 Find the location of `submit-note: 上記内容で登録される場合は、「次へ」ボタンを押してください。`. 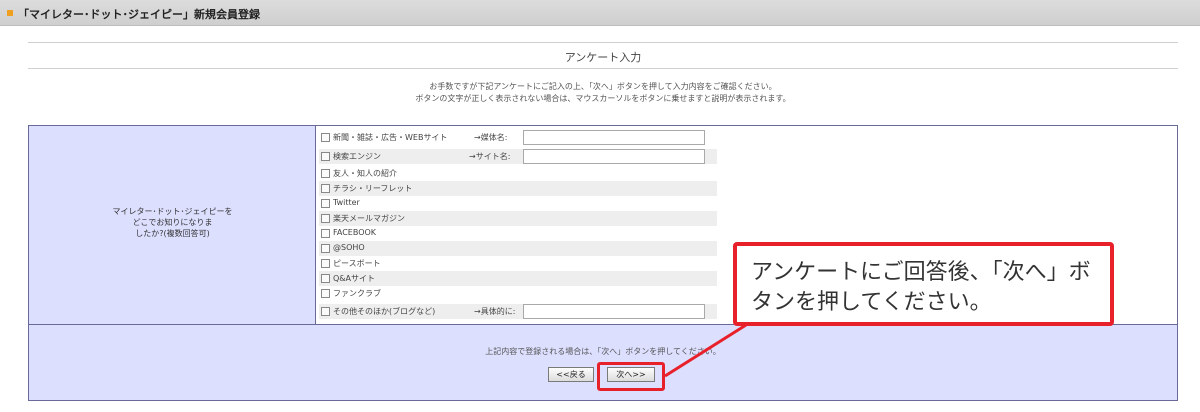

submit-note: 上記内容で登録される場合は、「次へ」ボタンを押してください。 is located at coordinates (603, 351).